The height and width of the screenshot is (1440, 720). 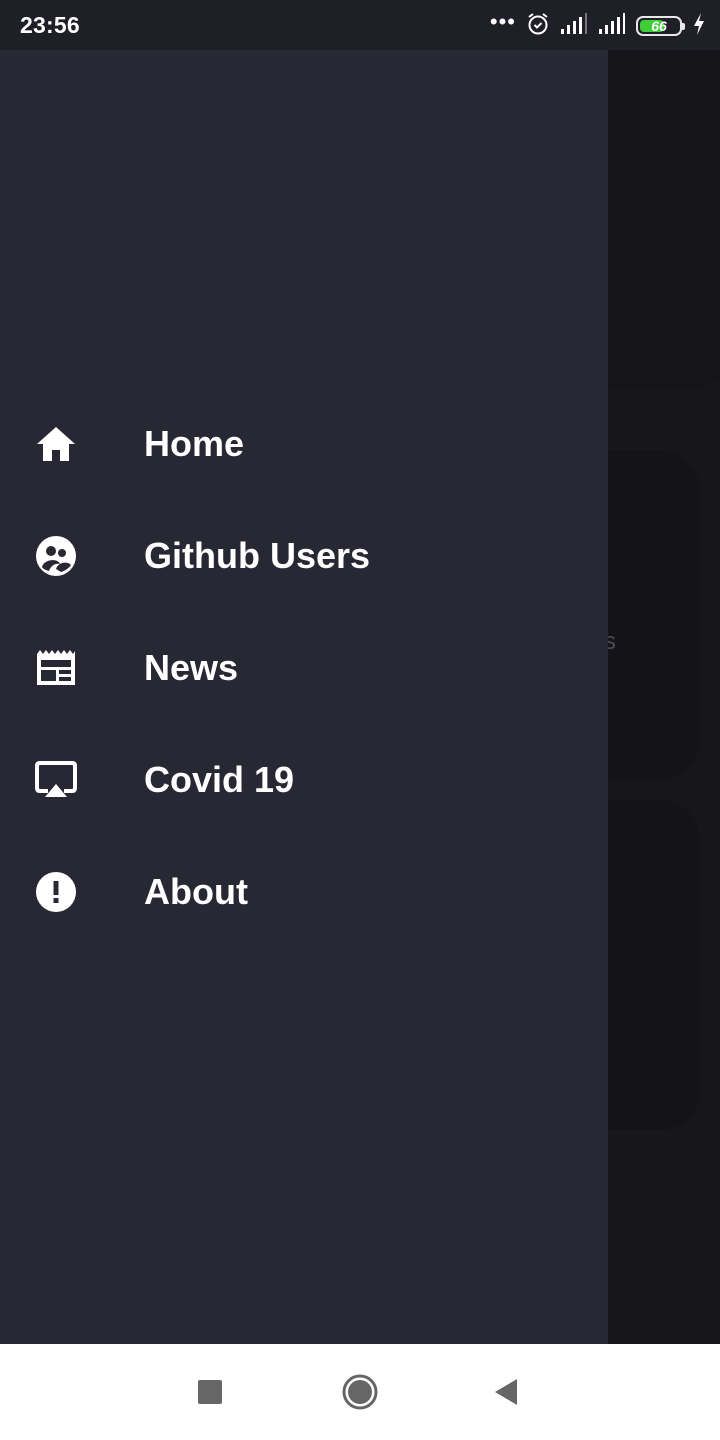 What do you see at coordinates (56, 556) in the screenshot?
I see `users-icon` at bounding box center [56, 556].